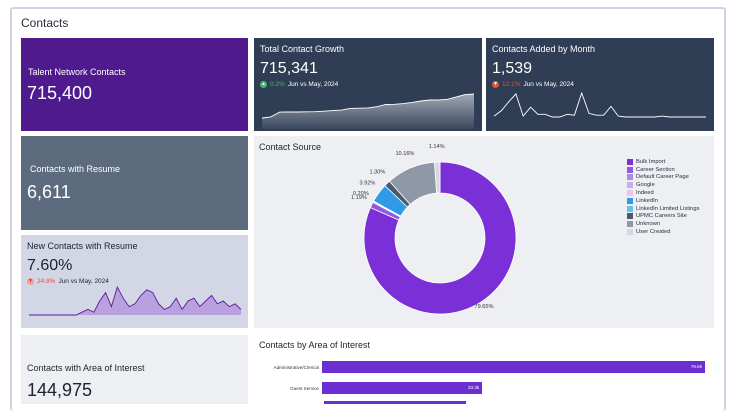 This screenshot has height=411, width=736. What do you see at coordinates (77, 72) in the screenshot?
I see `talent-network-label: Talent Network Contacts` at bounding box center [77, 72].